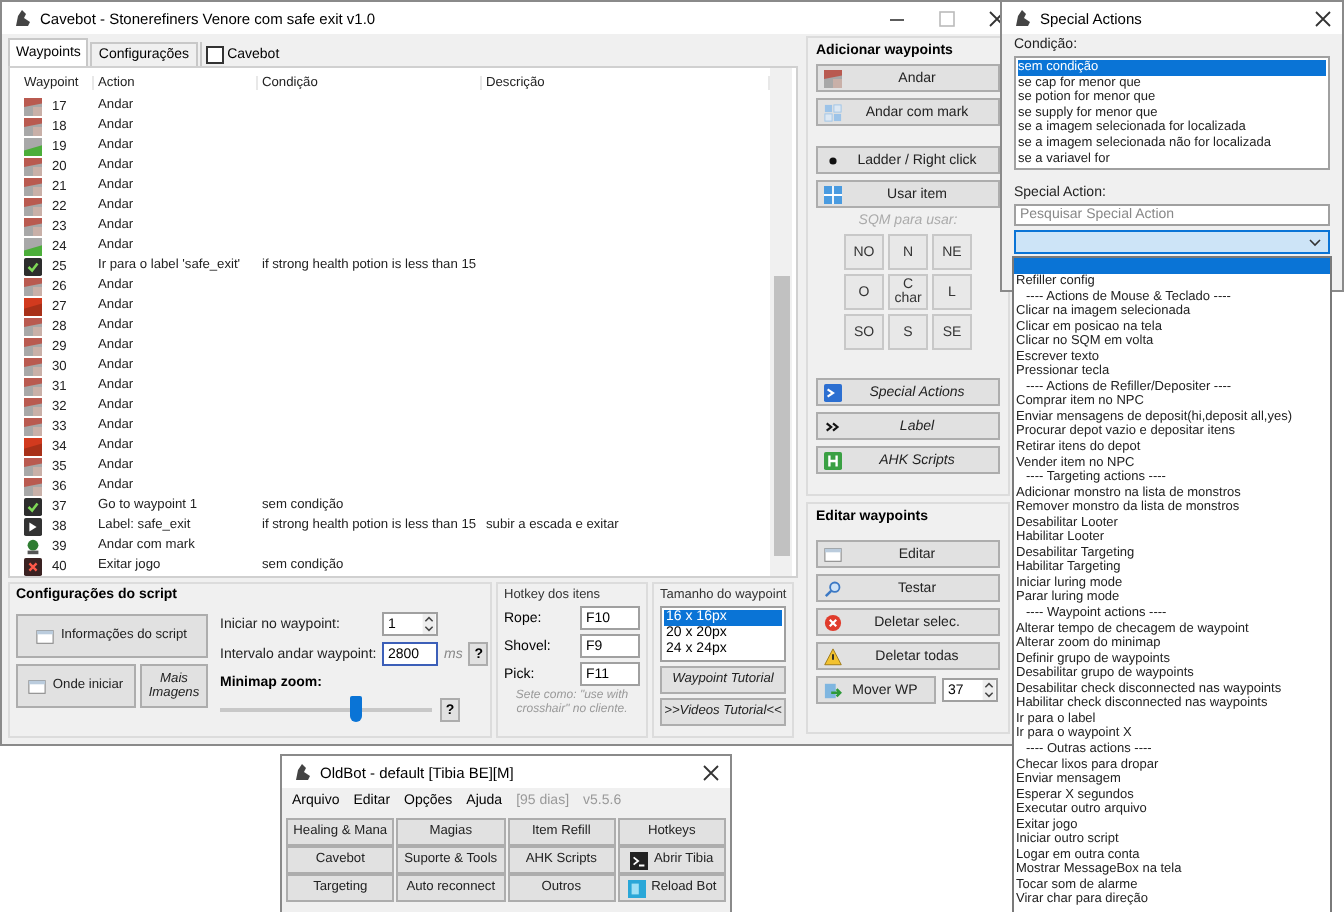  What do you see at coordinates (214, 54) in the screenshot?
I see `checkbox` at bounding box center [214, 54].